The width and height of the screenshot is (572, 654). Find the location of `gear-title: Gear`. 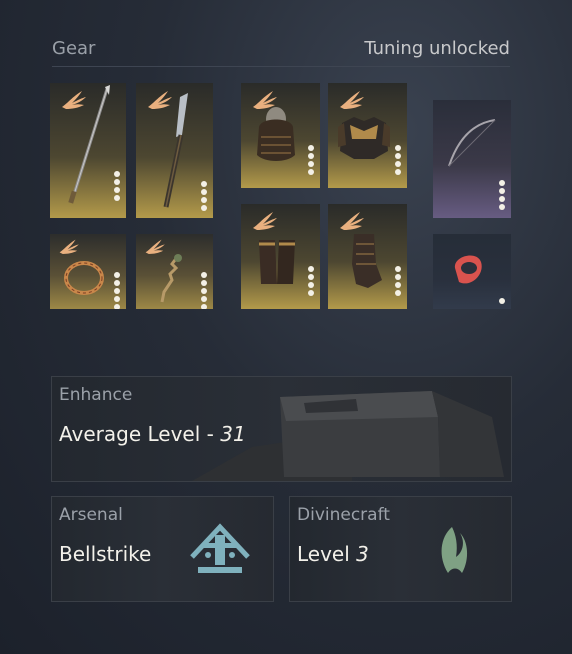

gear-title: Gear is located at coordinates (74, 48).